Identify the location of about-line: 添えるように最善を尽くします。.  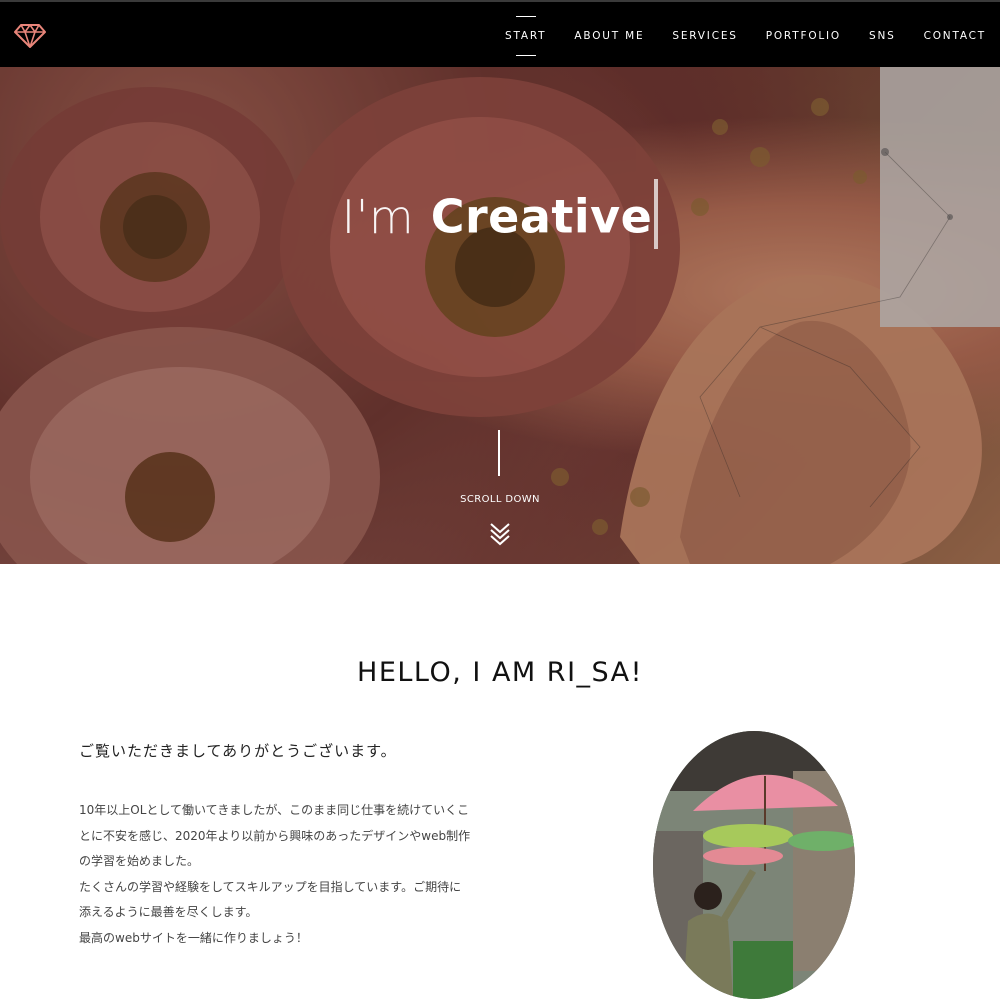
(168, 912).